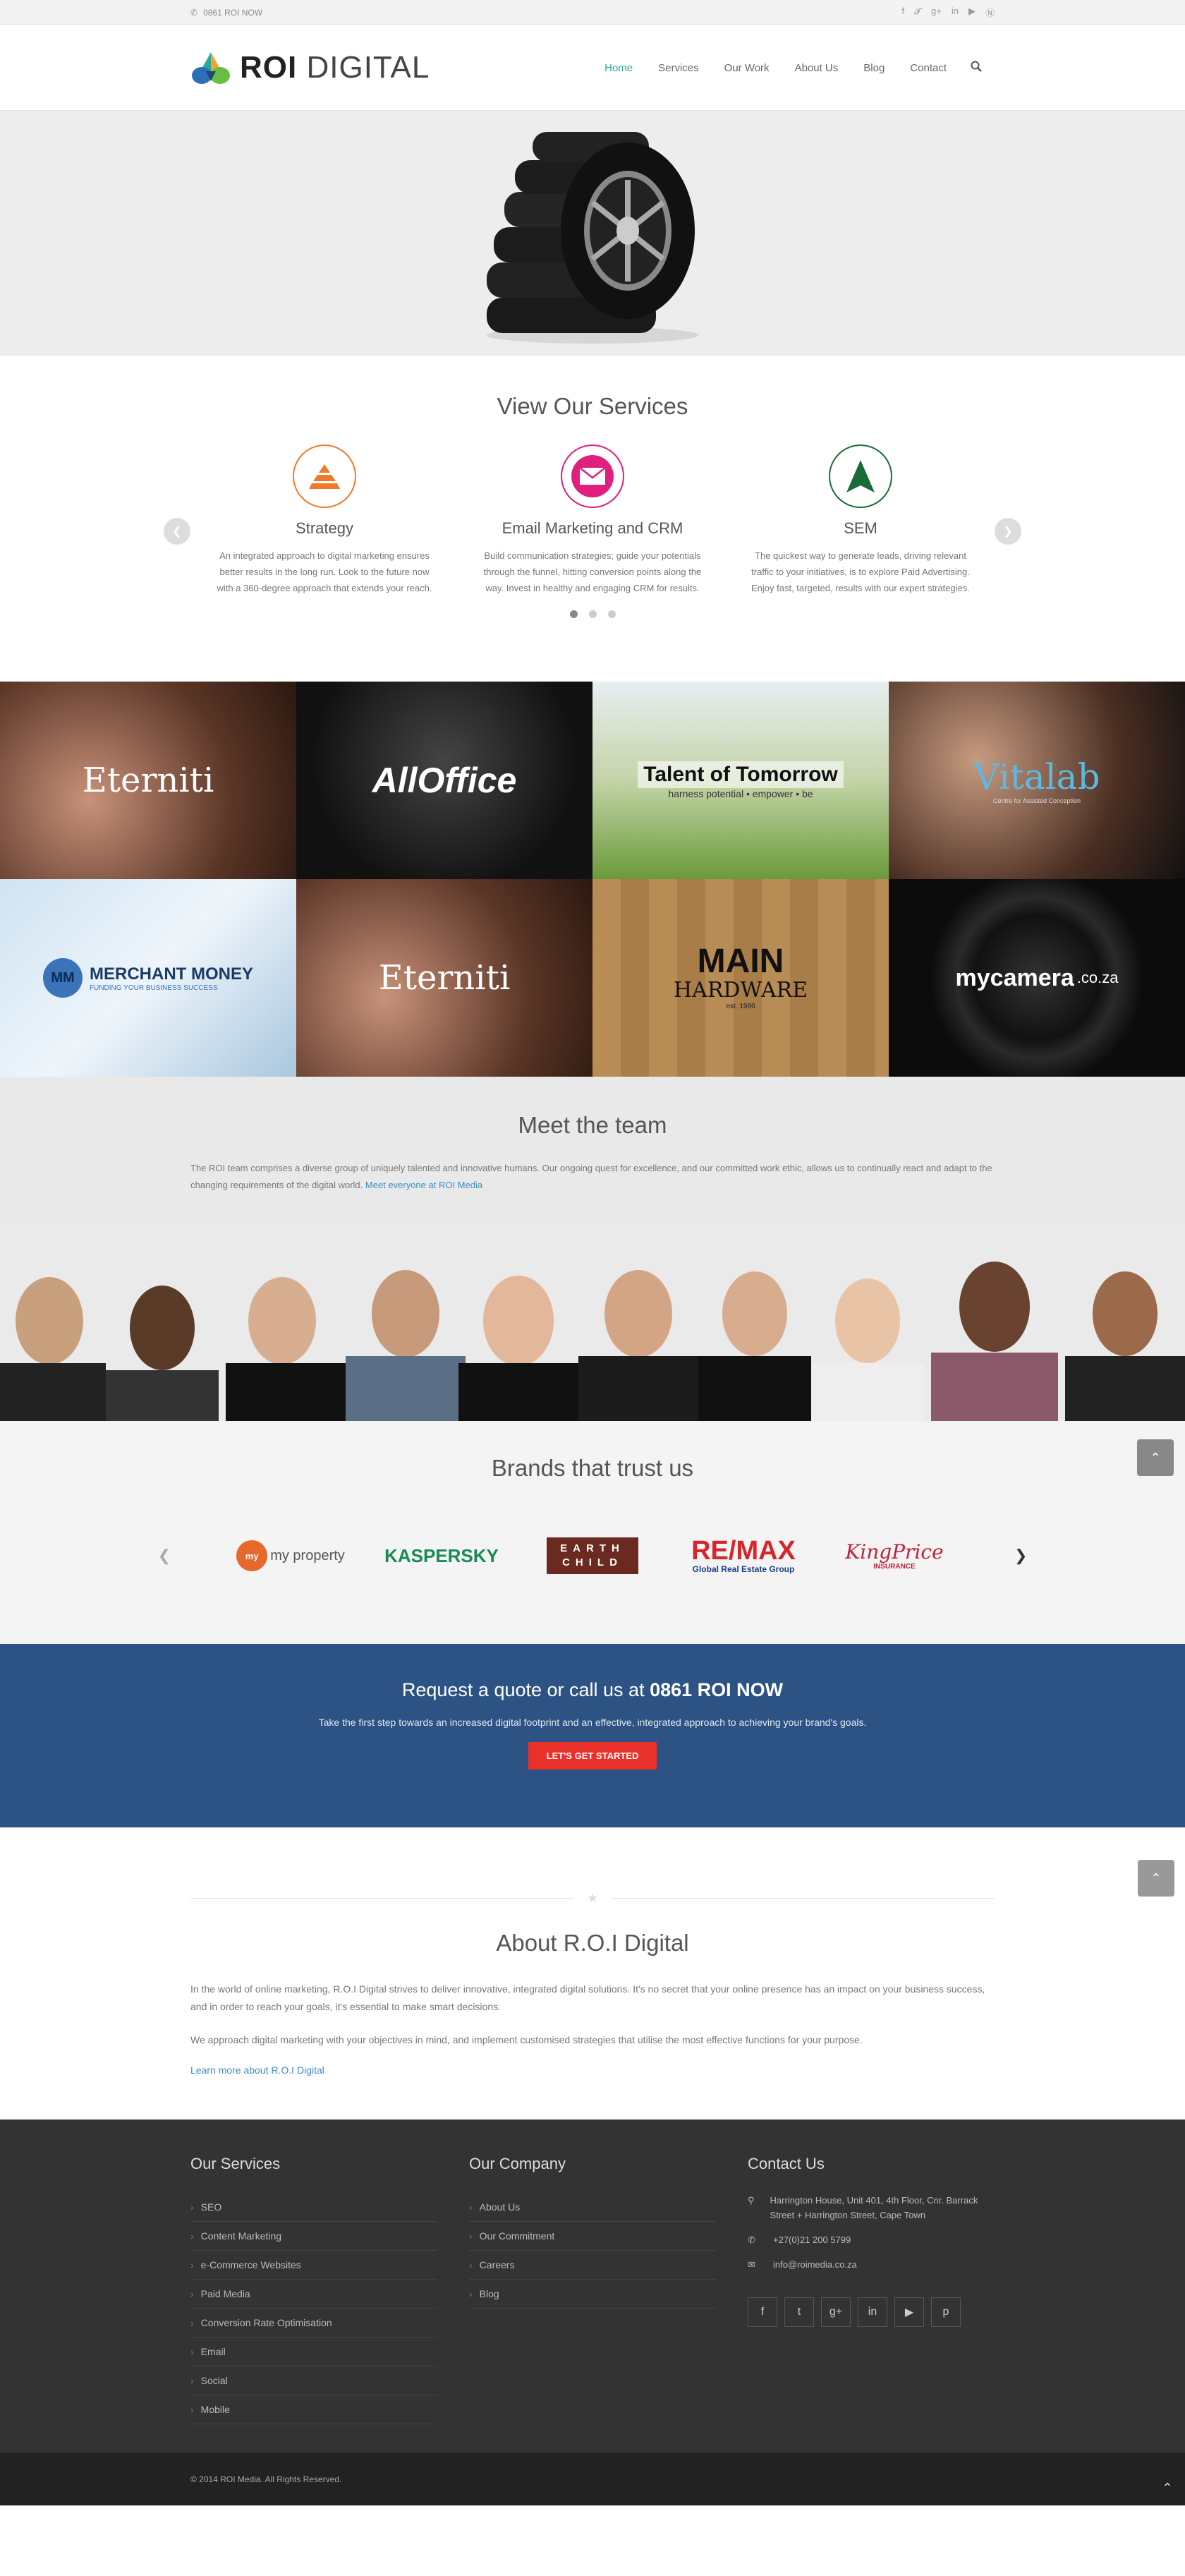 Image resolution: width=1185 pixels, height=2576 pixels. Describe the element at coordinates (1156, 1879) in the screenshot. I see `scroll-to-top-button-2: ⌃` at that location.